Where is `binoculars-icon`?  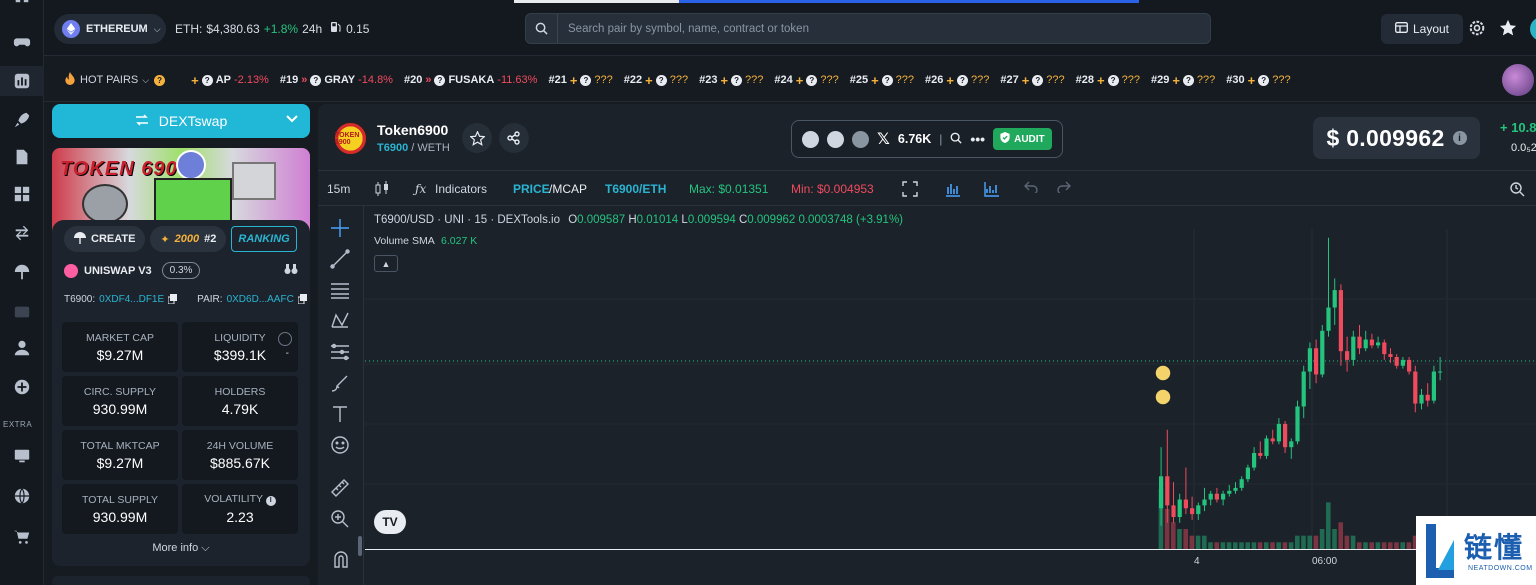
binoculars-icon is located at coordinates (291, 270).